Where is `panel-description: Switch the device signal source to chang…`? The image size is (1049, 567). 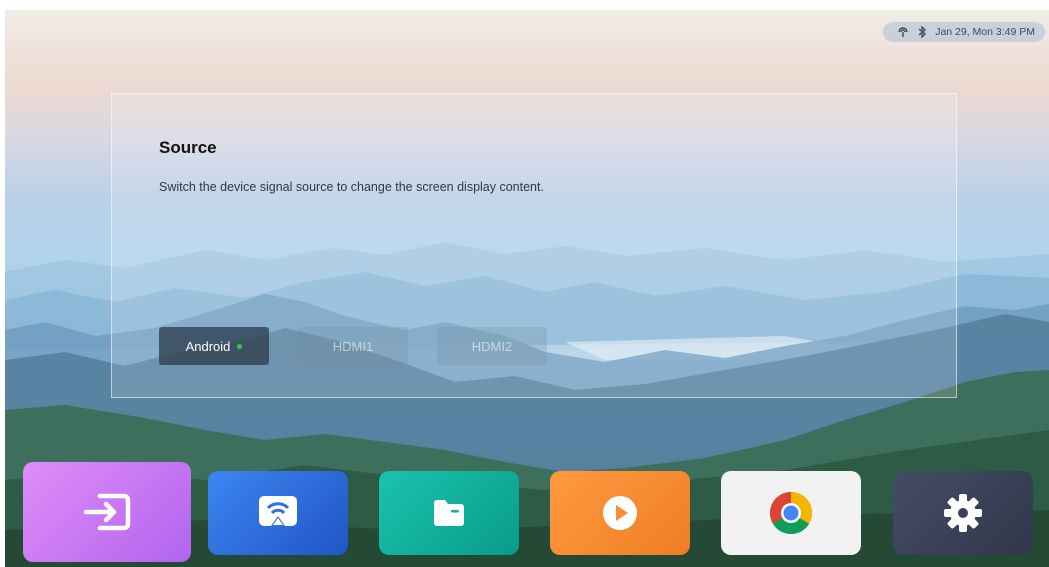 panel-description: Switch the device signal source to chang… is located at coordinates (351, 187).